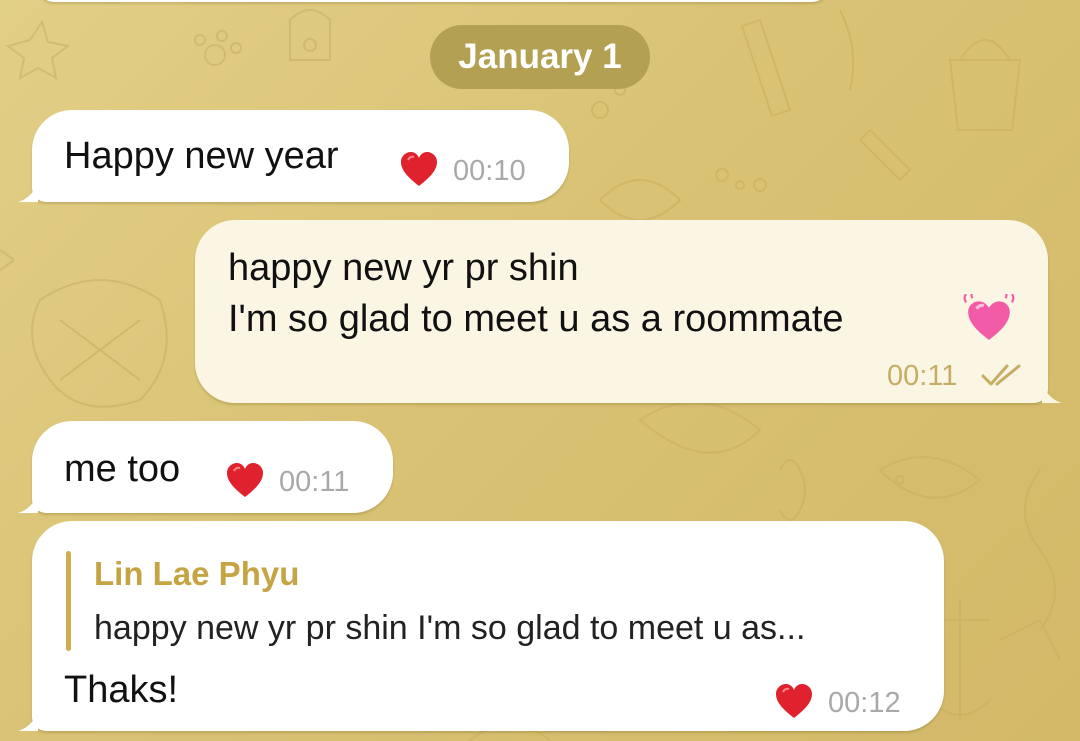 This screenshot has height=741, width=1080. I want to click on message-text: Happy new year, so click(201, 156).